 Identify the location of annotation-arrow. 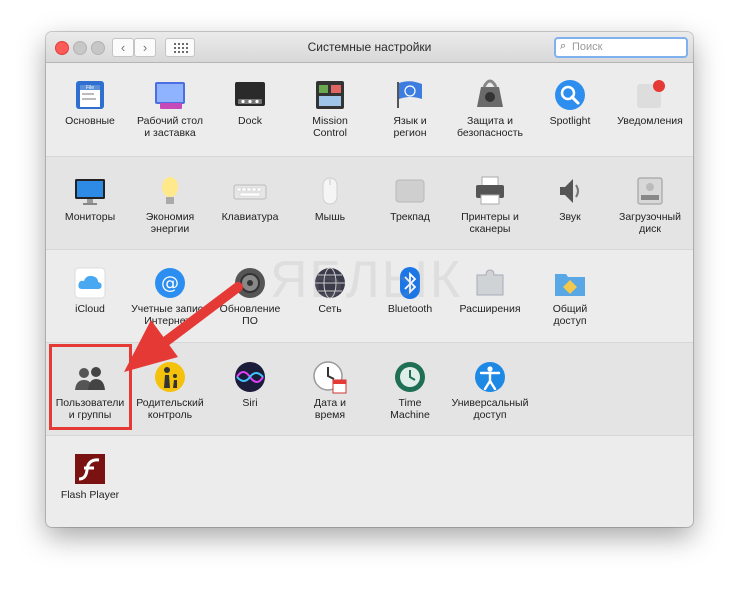
(183, 327).